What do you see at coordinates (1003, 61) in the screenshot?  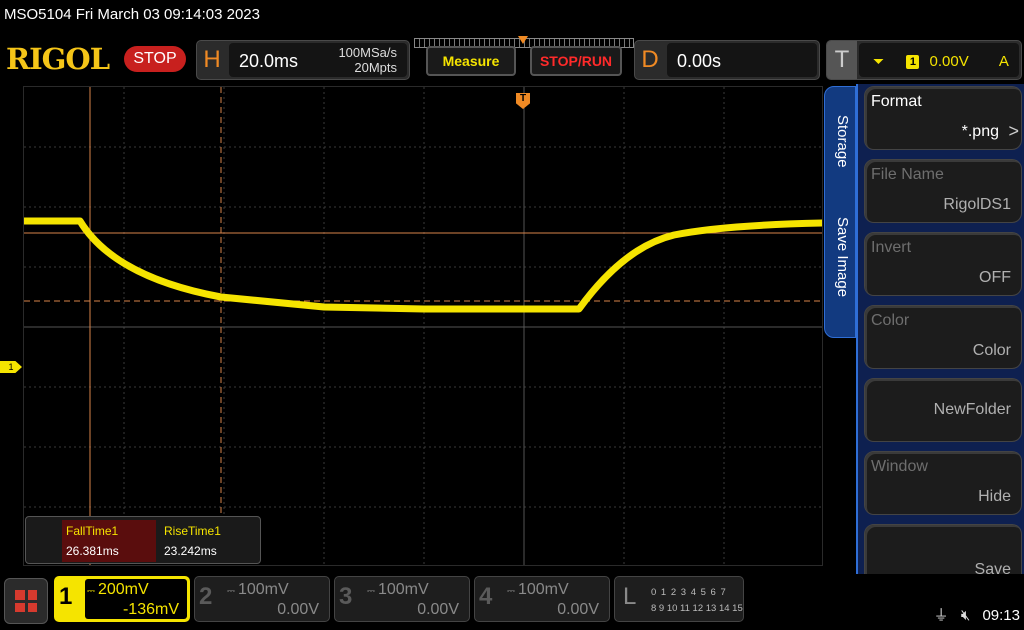 I see `trigger-mode: A` at bounding box center [1003, 61].